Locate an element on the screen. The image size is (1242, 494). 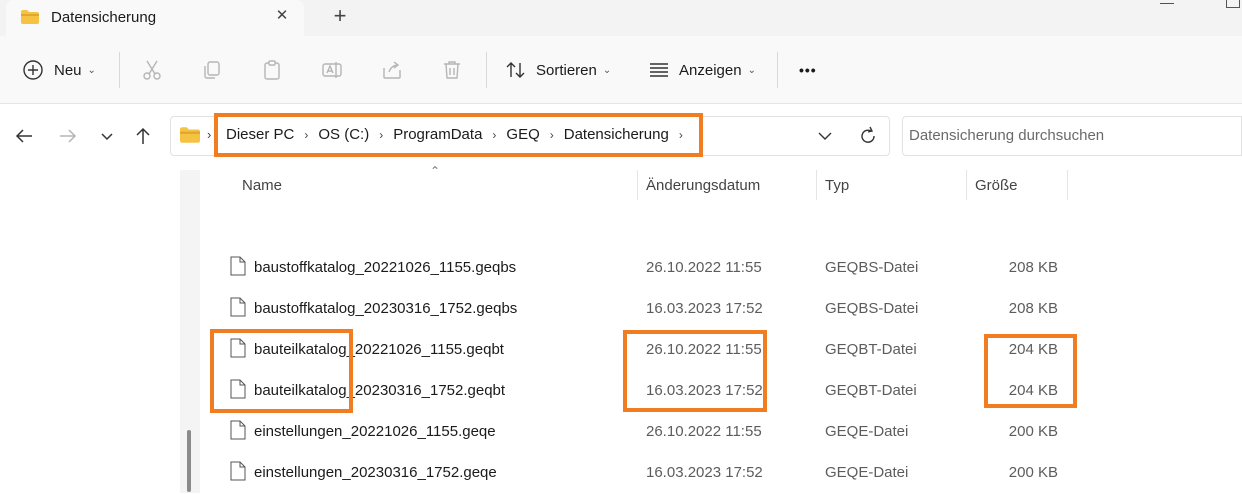
paste-icon is located at coordinates (272, 70).